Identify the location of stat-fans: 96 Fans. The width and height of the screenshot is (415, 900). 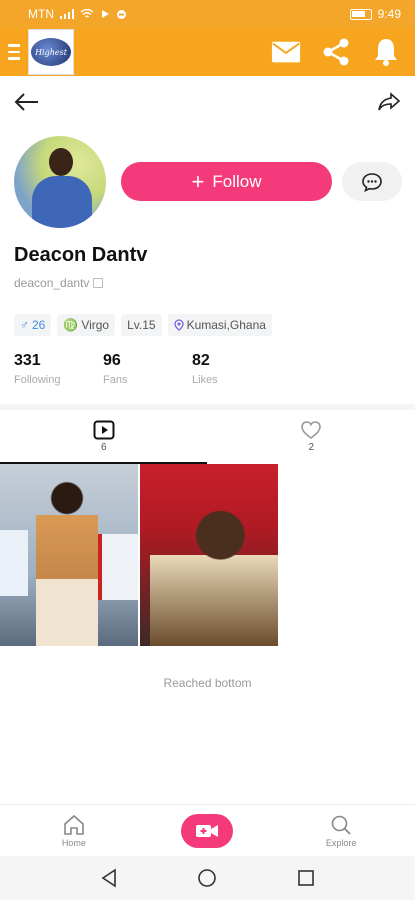
(147, 369).